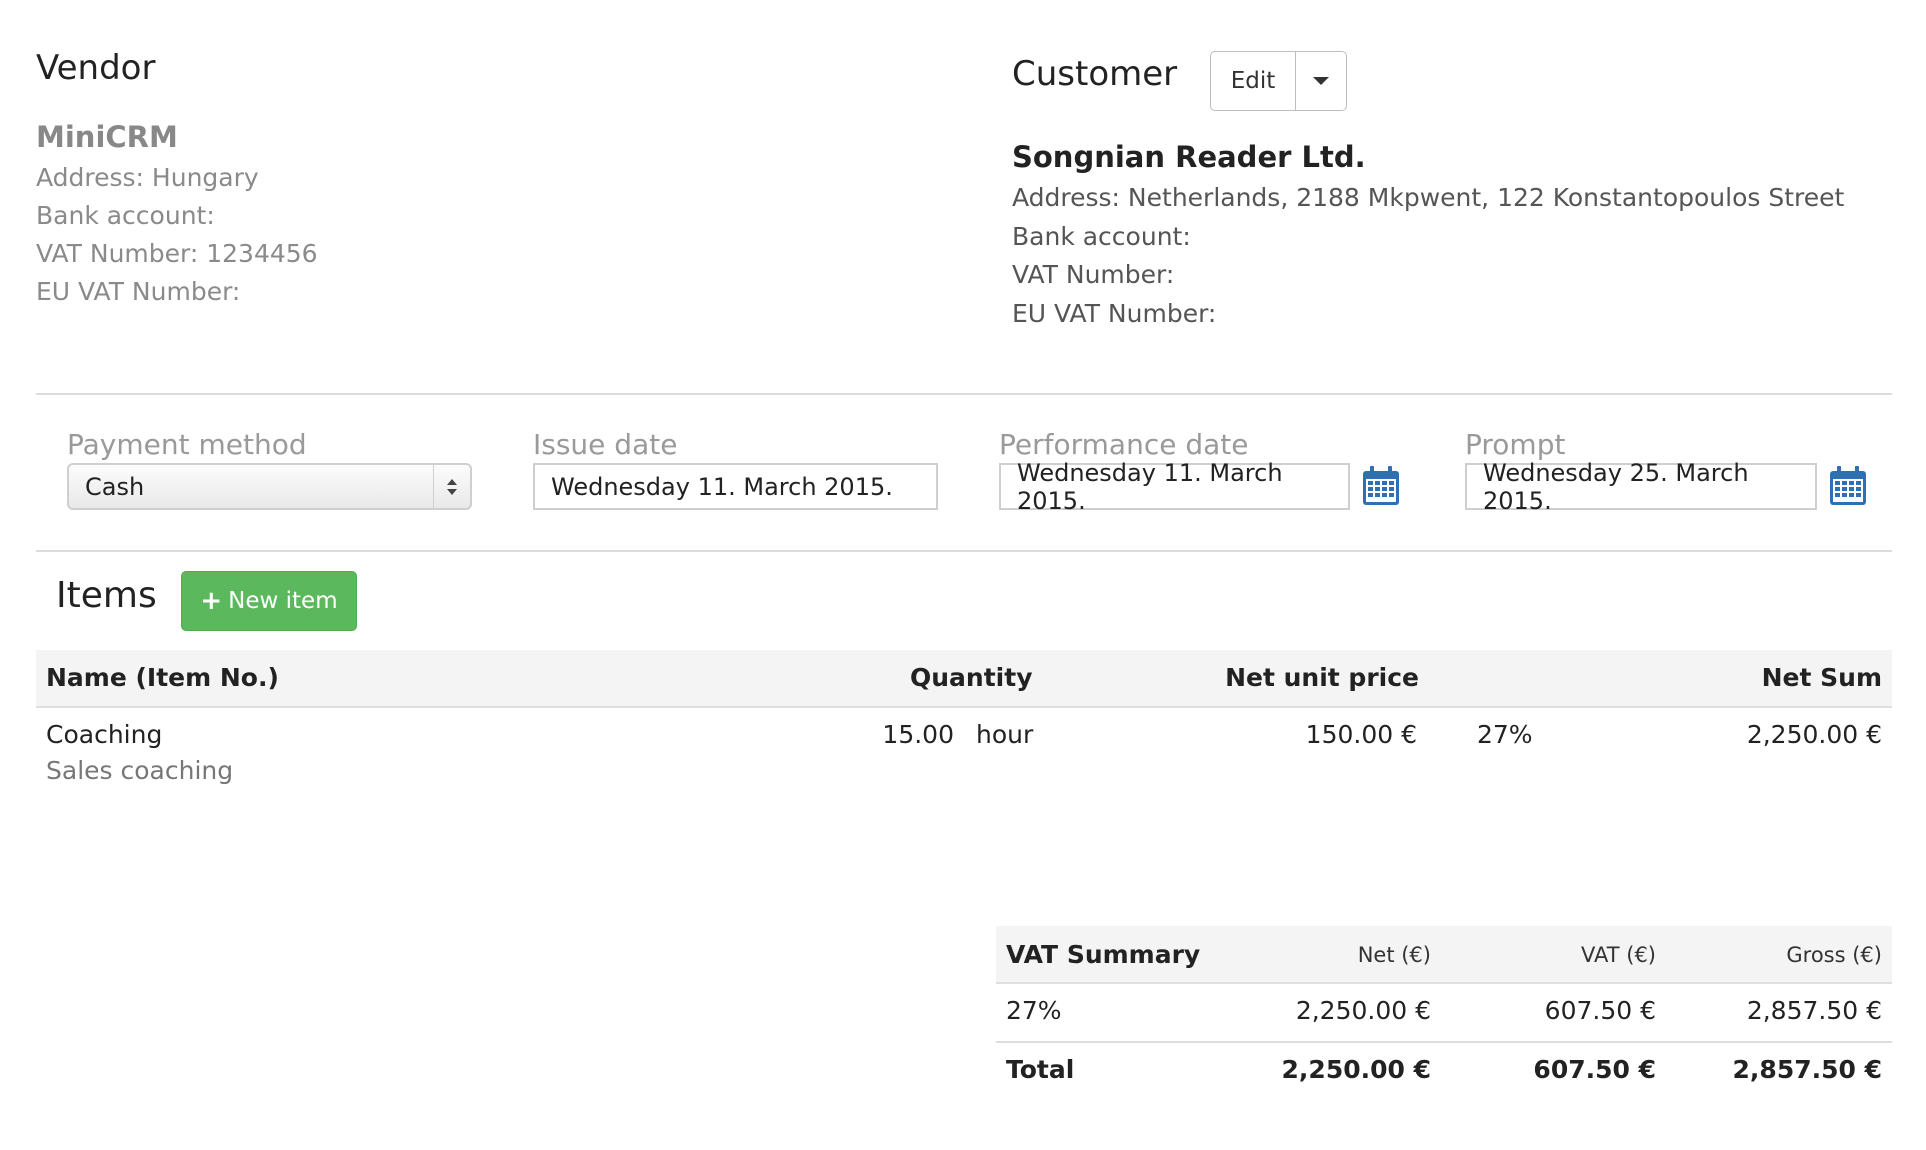 This screenshot has height=1150, width=1926. I want to click on customer-edit-group: Edit, so click(1278, 81).